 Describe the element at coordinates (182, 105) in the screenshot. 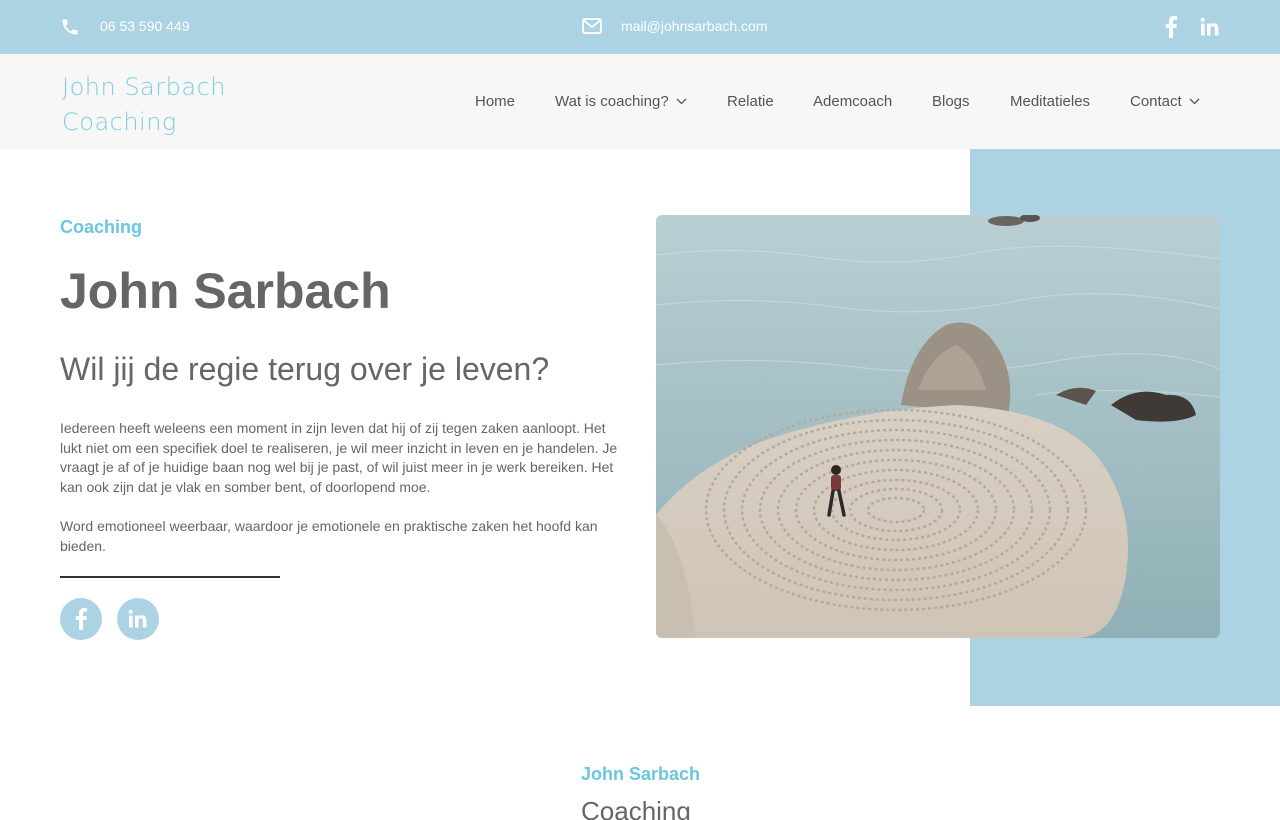

I see `site-logo: John Sarbach Coaching` at that location.